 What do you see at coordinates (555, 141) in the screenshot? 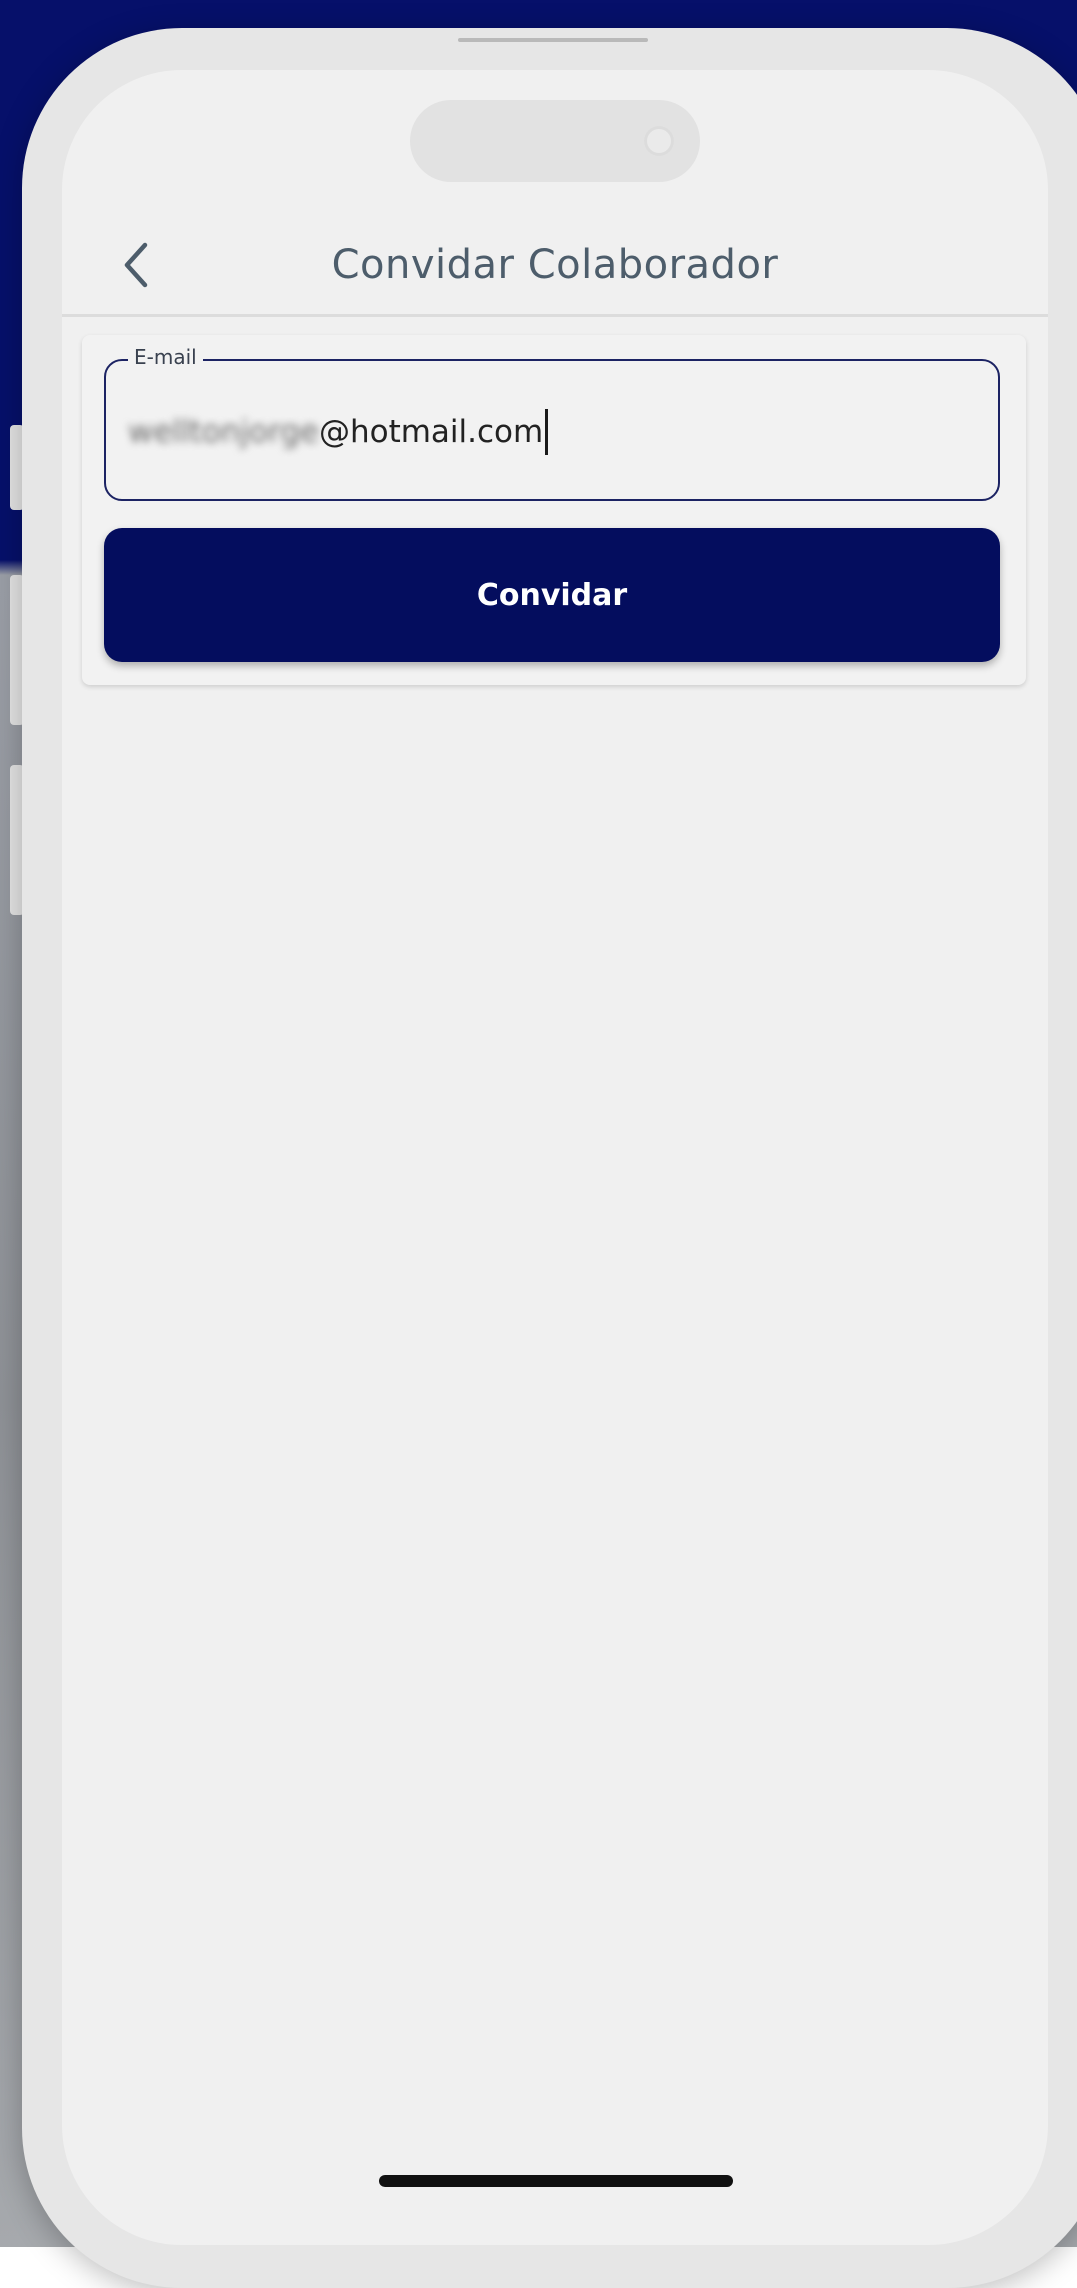
I see `dynamic-island` at bounding box center [555, 141].